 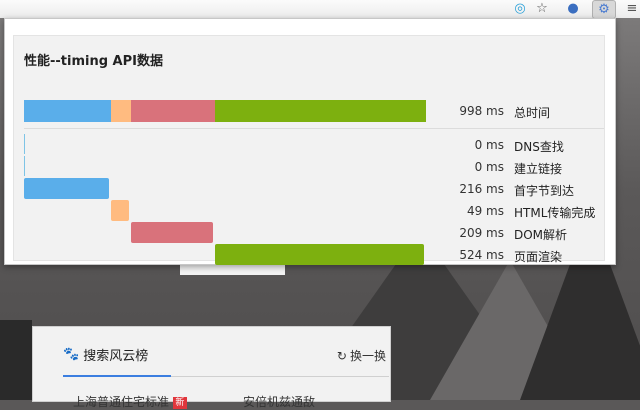 What do you see at coordinates (541, 235) in the screenshot?
I see `timing-label: DOM解析` at bounding box center [541, 235].